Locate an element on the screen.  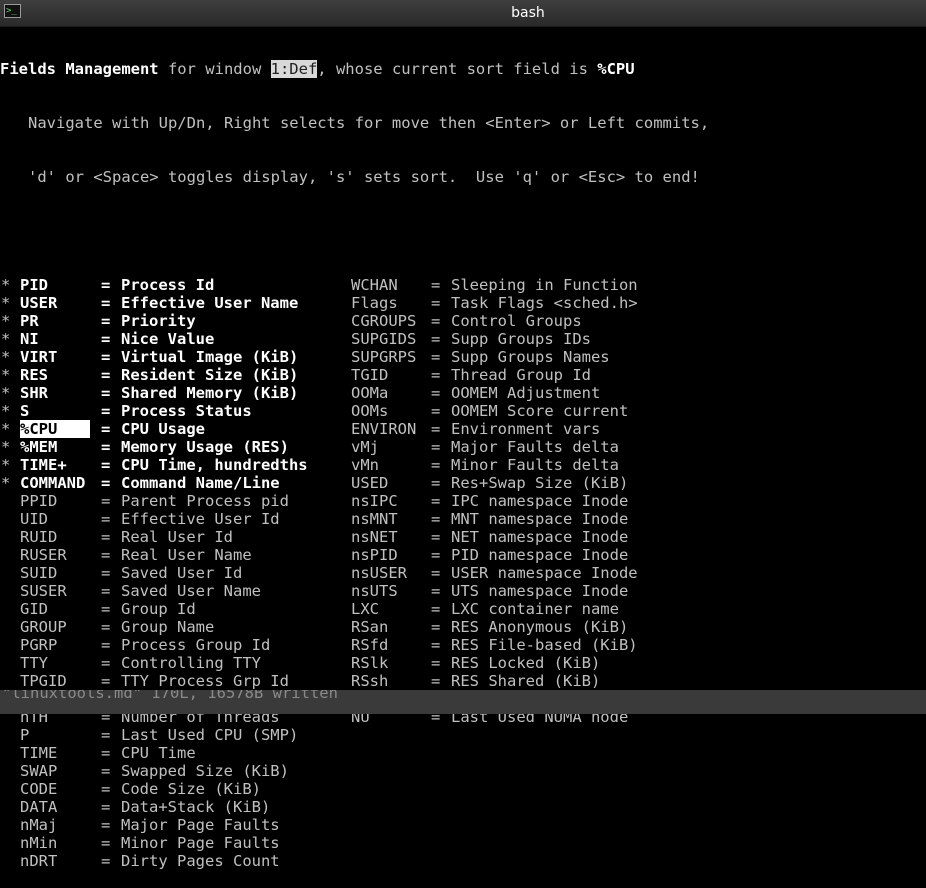
field-name: TTY is located at coordinates (34, 663).